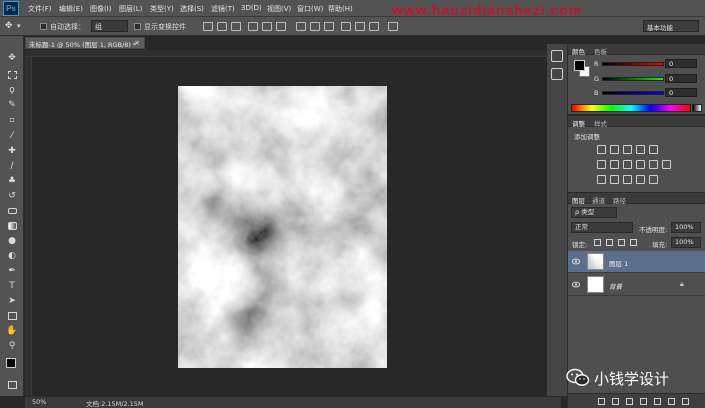  Describe the element at coordinates (578, 51) in the screenshot. I see `tab-color: 颜色` at that location.